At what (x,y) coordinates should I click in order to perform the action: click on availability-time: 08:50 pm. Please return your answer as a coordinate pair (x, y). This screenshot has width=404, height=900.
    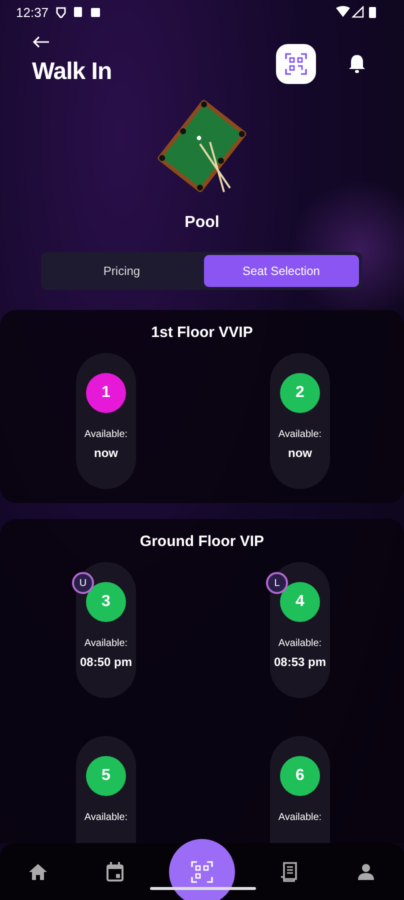
    Looking at the image, I should click on (106, 662).